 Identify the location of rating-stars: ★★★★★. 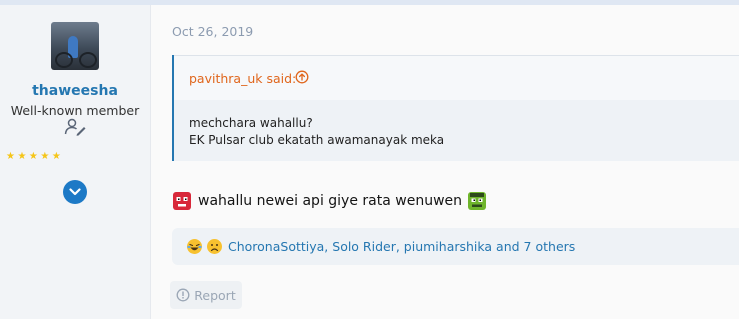
(35, 156).